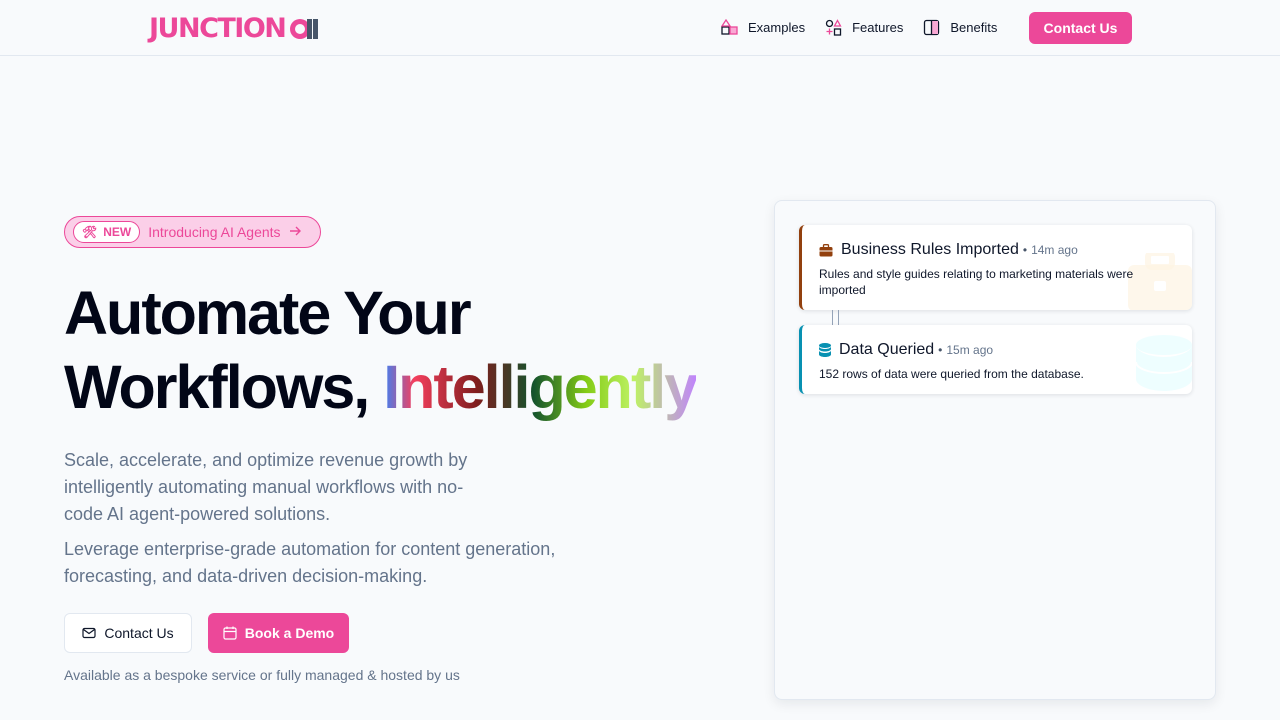  Describe the element at coordinates (970, 350) in the screenshot. I see `activity-time: 15m ago` at that location.